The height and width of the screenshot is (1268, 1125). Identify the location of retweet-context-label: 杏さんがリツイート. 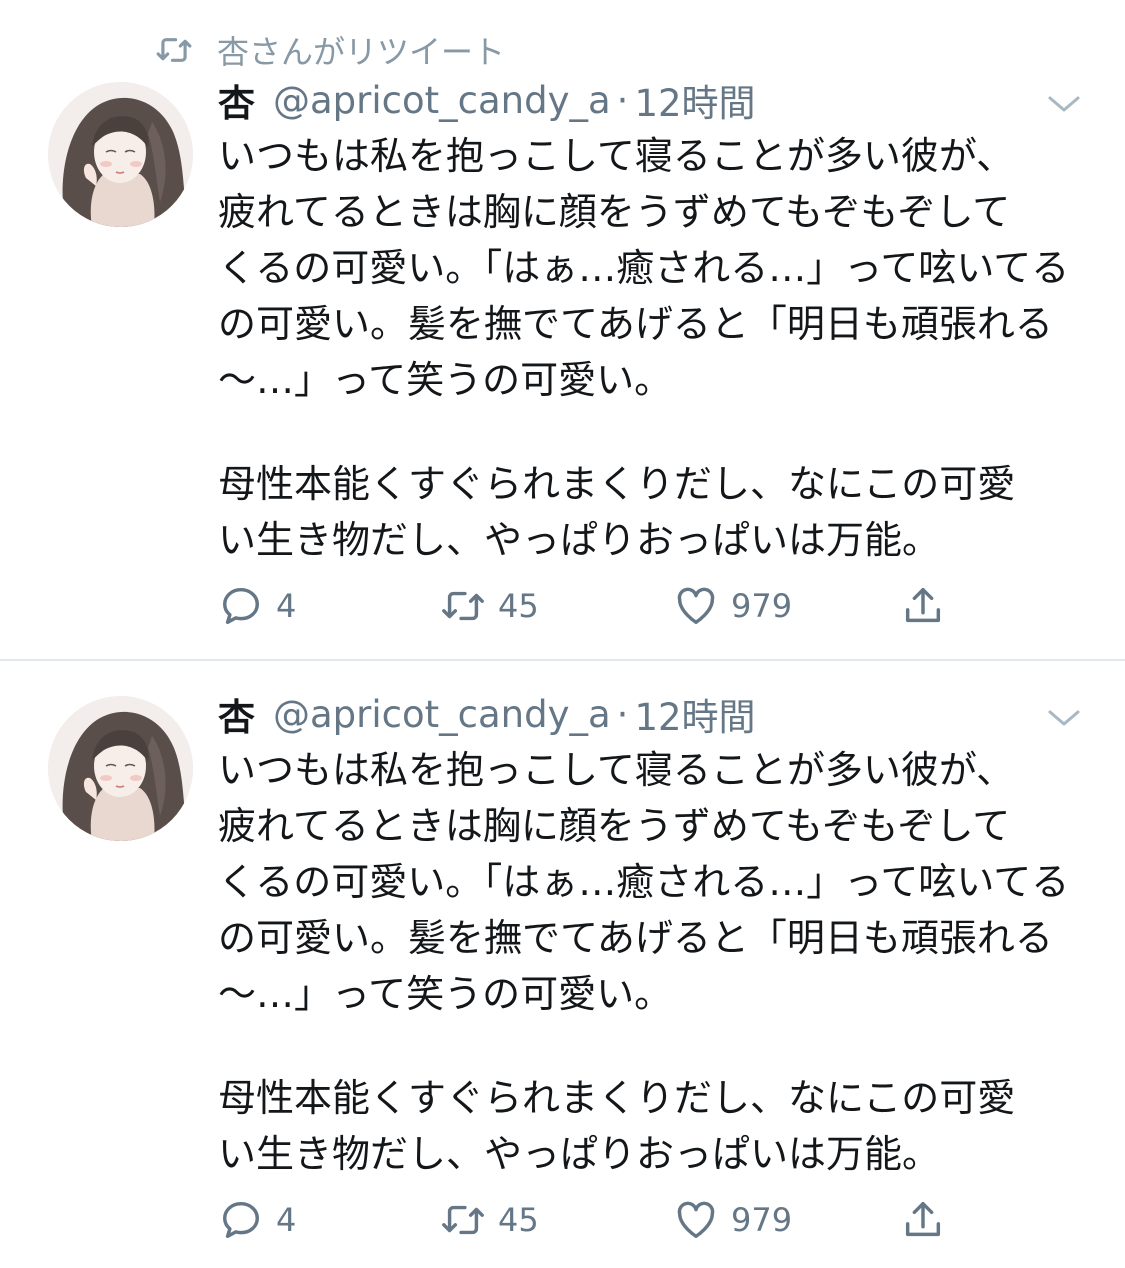
(361, 52).